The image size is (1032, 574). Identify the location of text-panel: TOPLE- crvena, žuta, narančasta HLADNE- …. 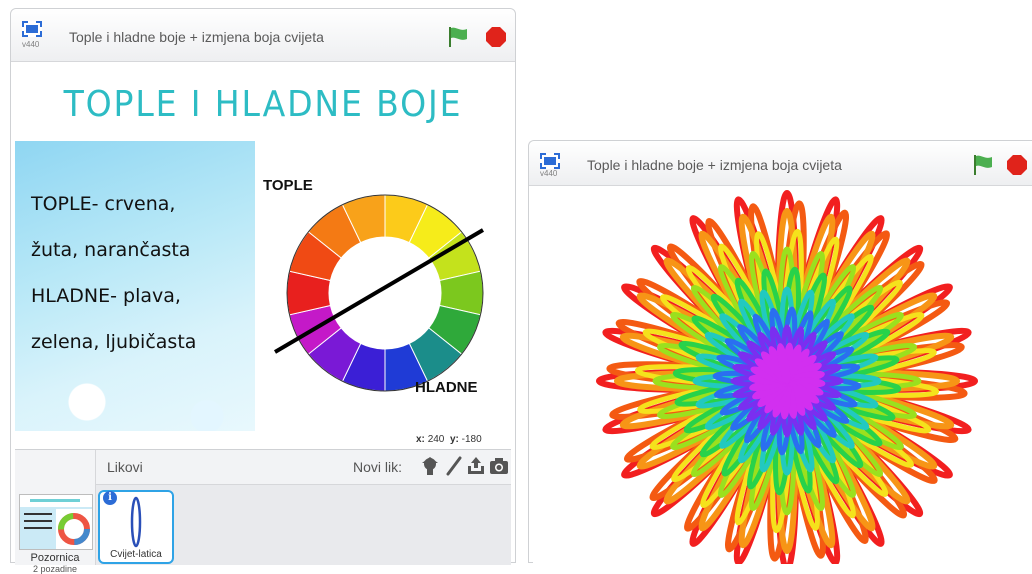
(135, 286).